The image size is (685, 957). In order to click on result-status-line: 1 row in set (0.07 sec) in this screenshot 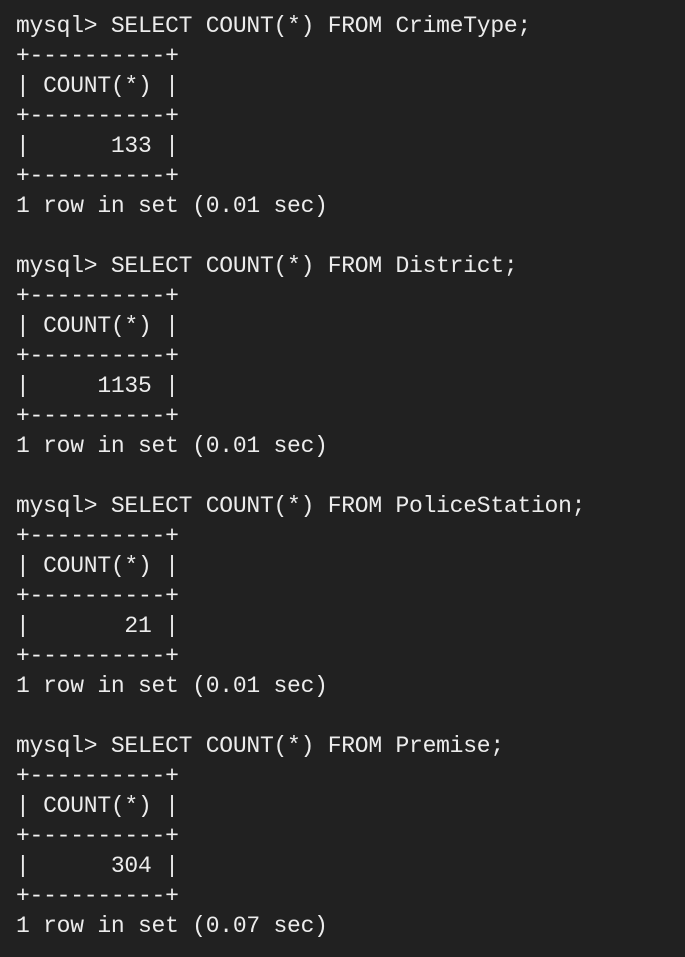, I will do `click(172, 926)`.